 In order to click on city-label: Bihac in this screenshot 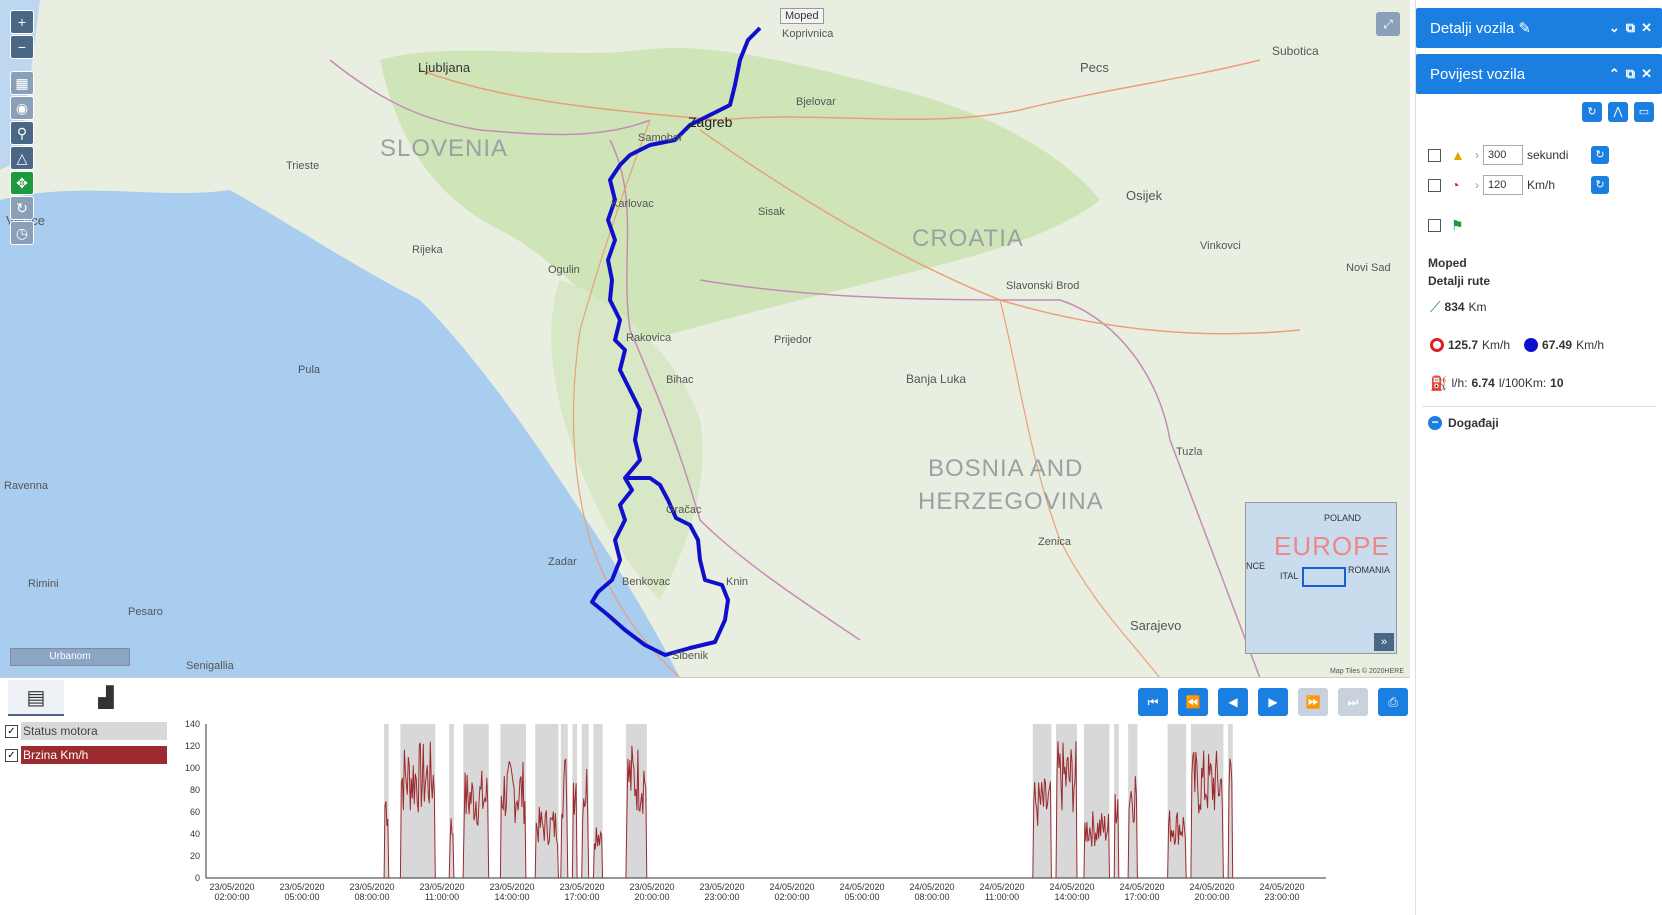, I will do `click(680, 380)`.